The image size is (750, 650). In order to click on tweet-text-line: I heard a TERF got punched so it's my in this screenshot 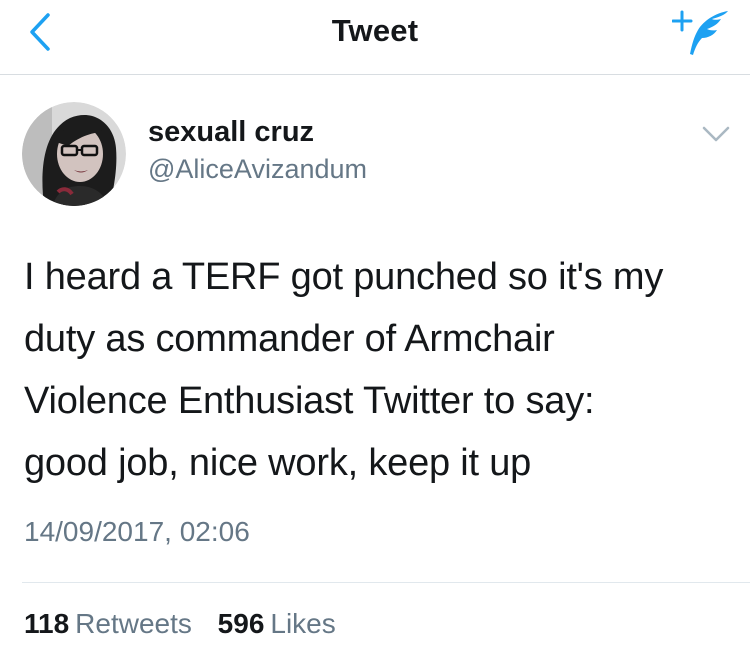, I will do `click(344, 277)`.